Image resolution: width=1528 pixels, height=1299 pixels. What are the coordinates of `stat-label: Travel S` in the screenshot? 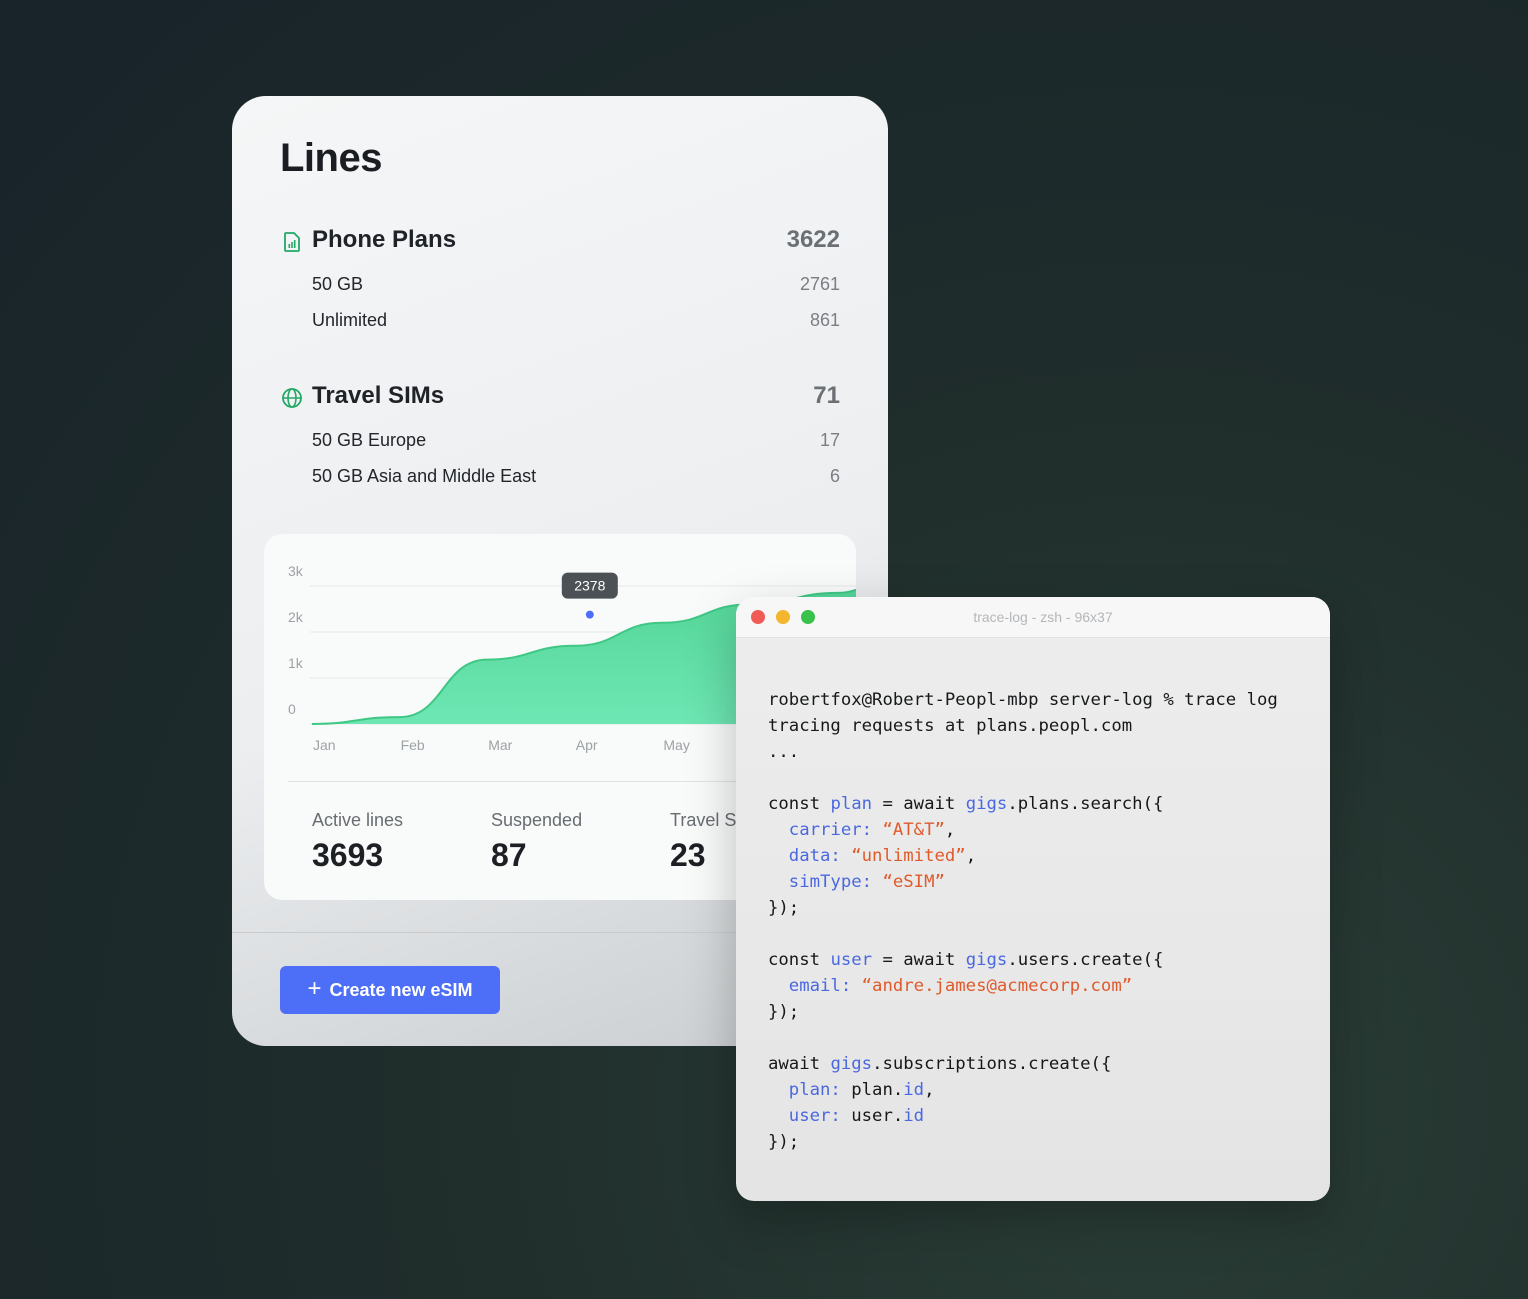 It's located at (703, 820).